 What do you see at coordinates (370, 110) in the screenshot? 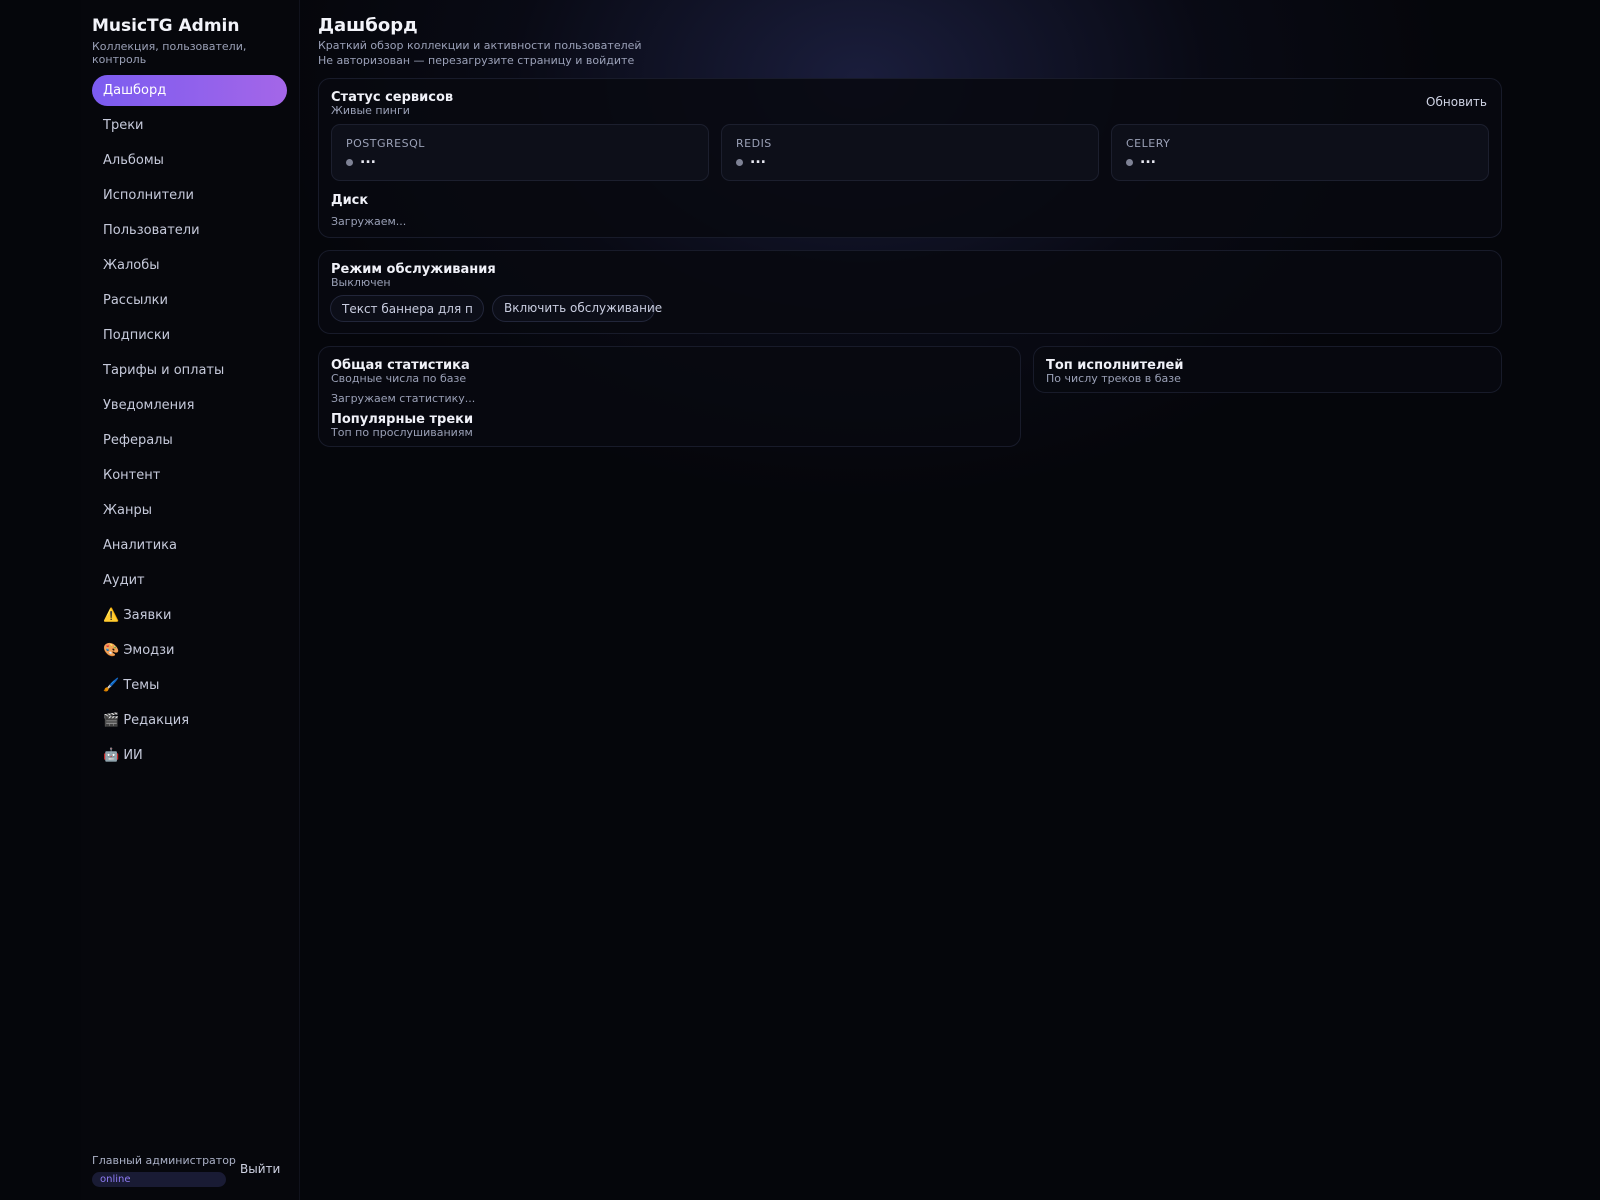
I see `services-subtitle: Живые пинги` at bounding box center [370, 110].